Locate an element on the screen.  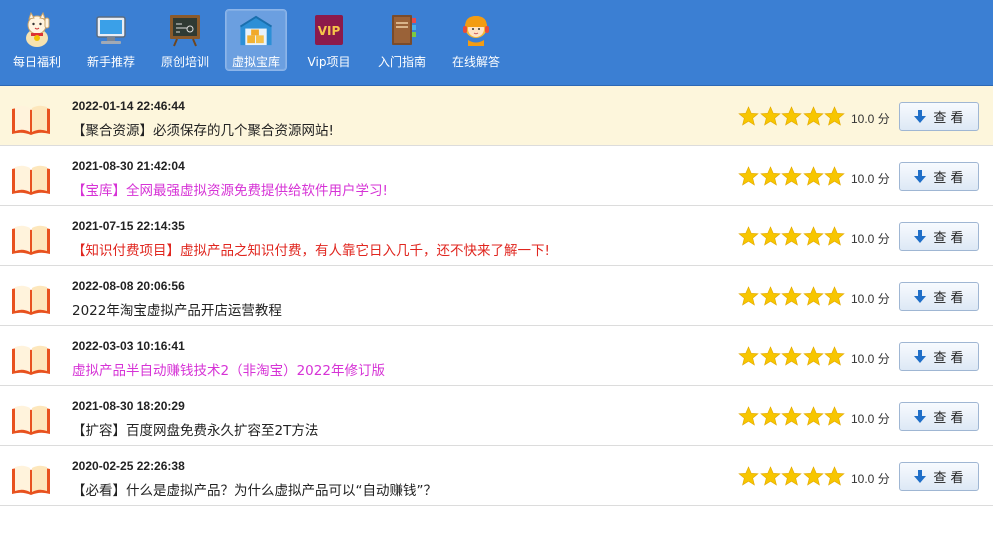
nav-label: 新手推荐 is located at coordinates (110, 62).